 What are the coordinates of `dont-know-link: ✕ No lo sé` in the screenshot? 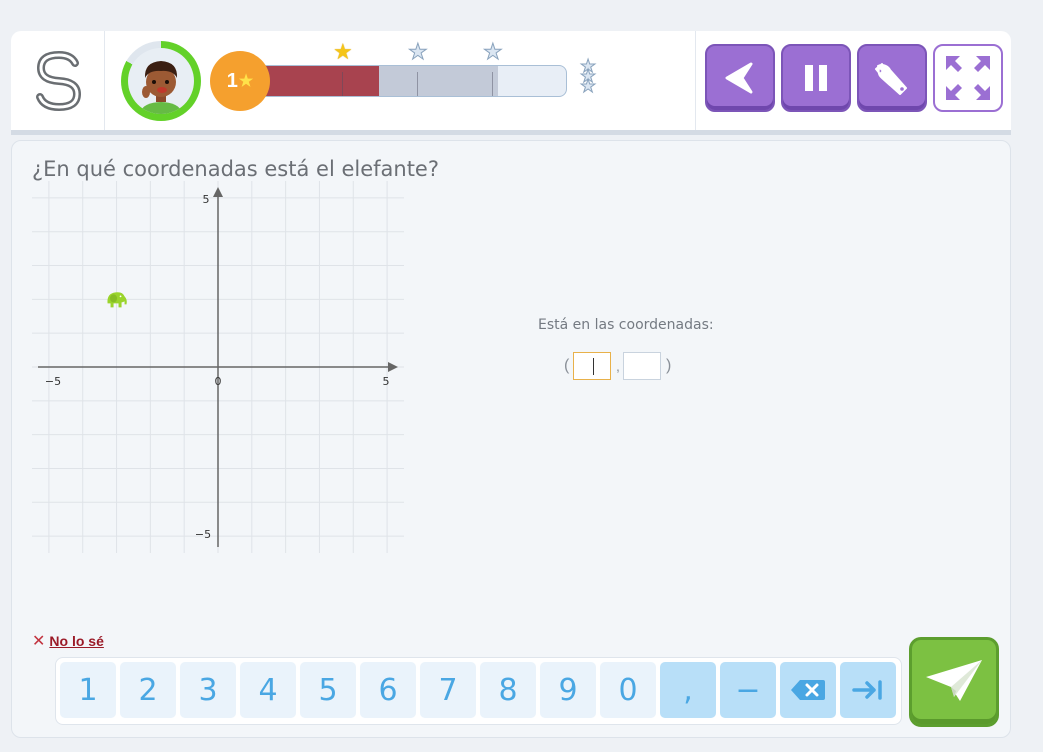 It's located at (68, 641).